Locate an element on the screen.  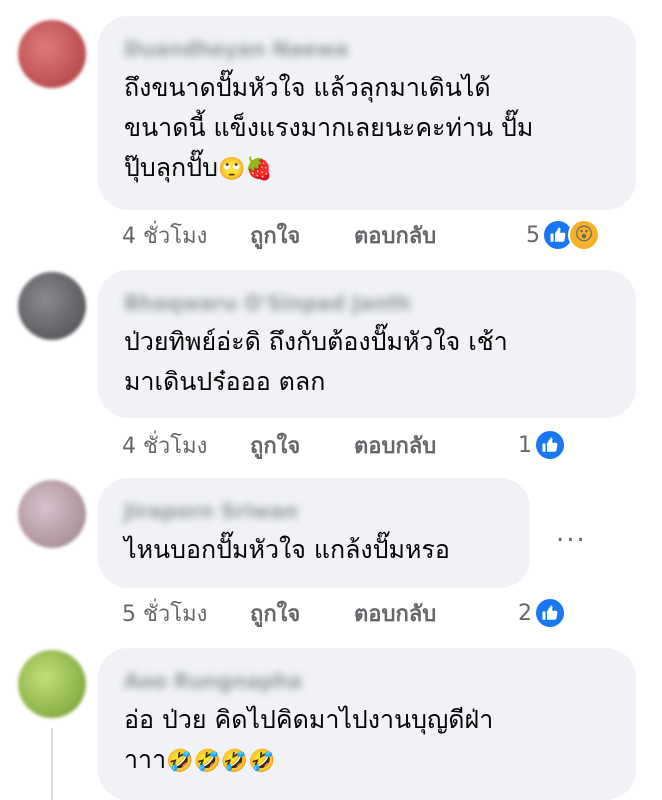
reply-thread-line is located at coordinates (52, 764).